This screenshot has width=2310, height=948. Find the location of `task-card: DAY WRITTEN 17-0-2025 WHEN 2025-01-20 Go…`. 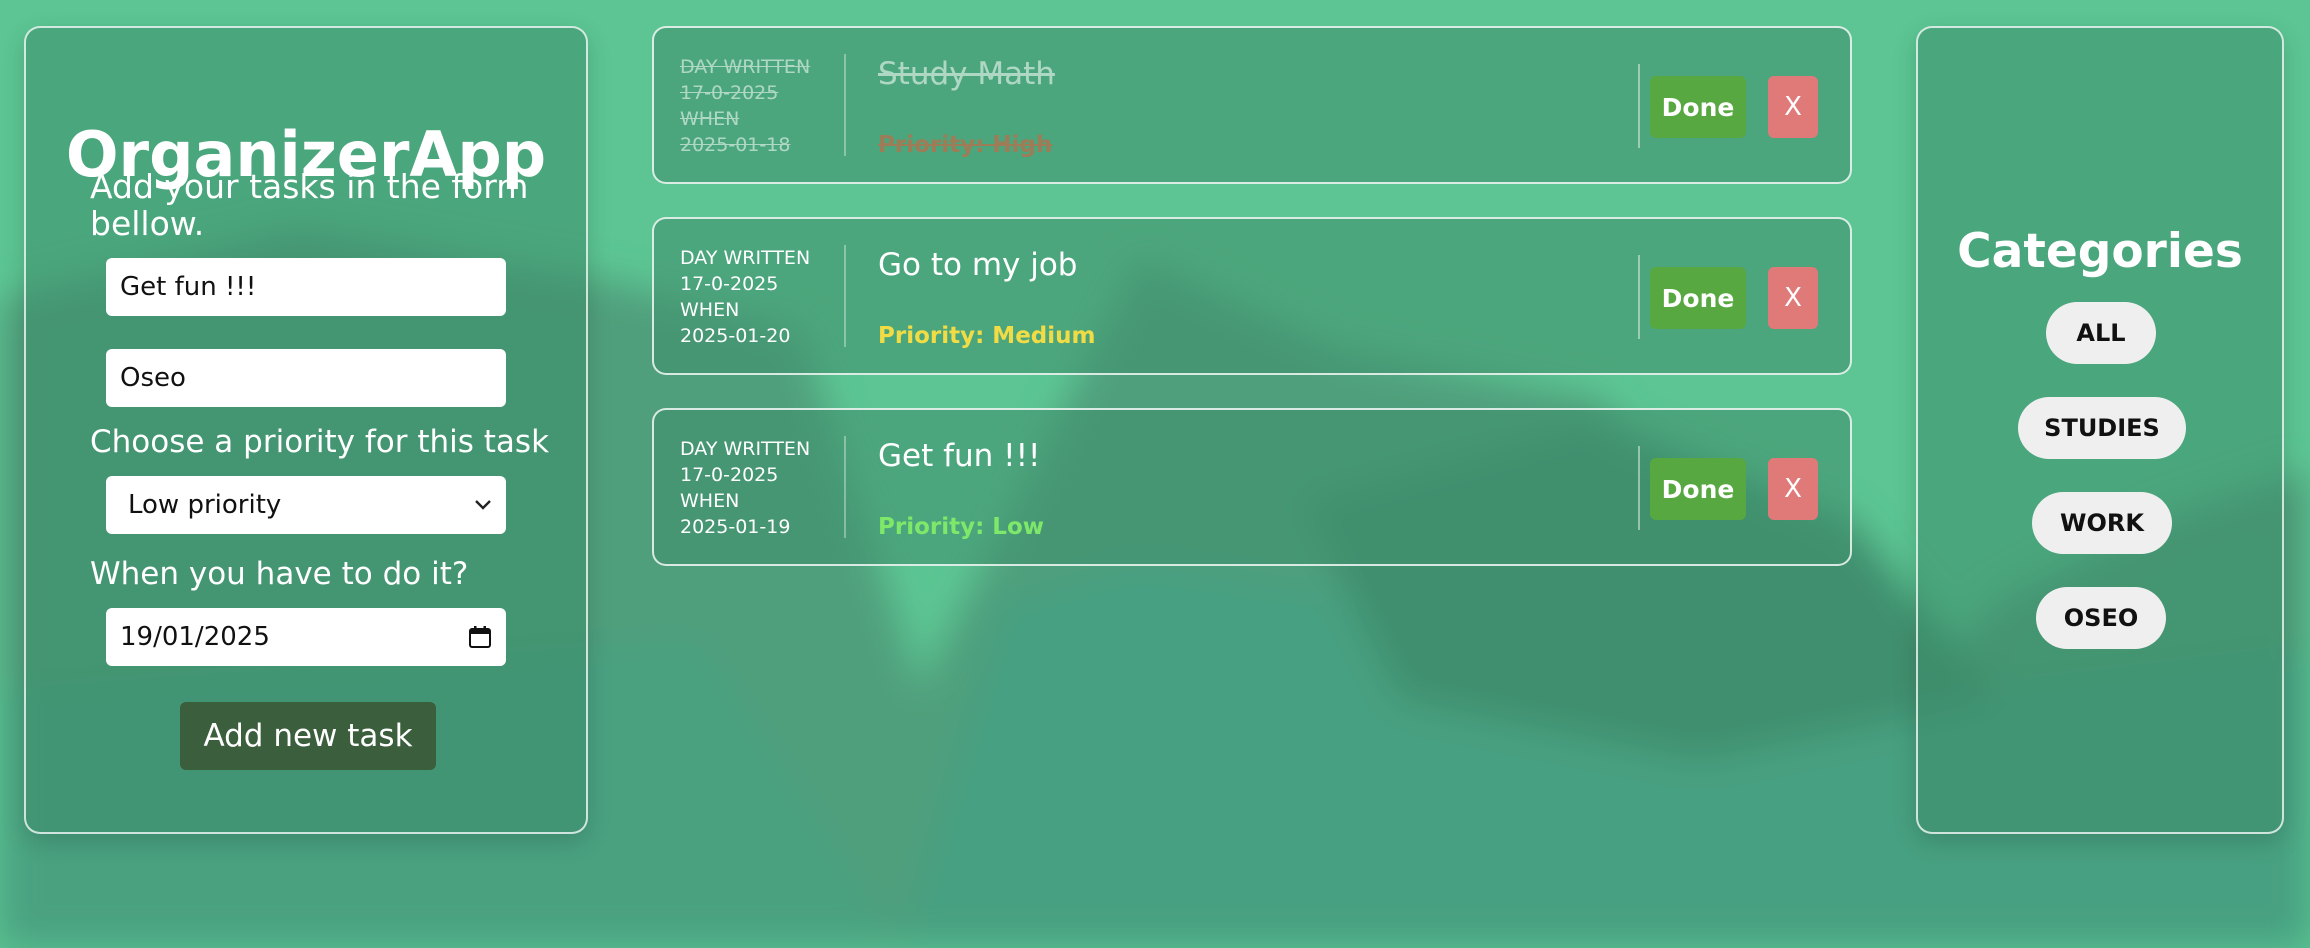

task-card: DAY WRITTEN 17-0-2025 WHEN 2025-01-20 Go… is located at coordinates (1252, 296).